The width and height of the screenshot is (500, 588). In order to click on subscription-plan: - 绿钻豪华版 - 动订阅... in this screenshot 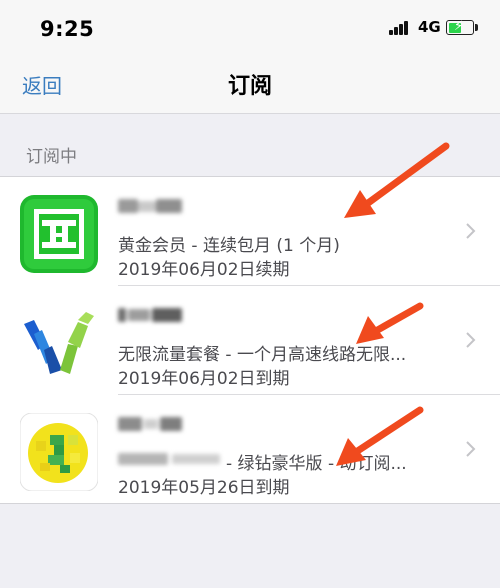, I will do `click(316, 464)`.